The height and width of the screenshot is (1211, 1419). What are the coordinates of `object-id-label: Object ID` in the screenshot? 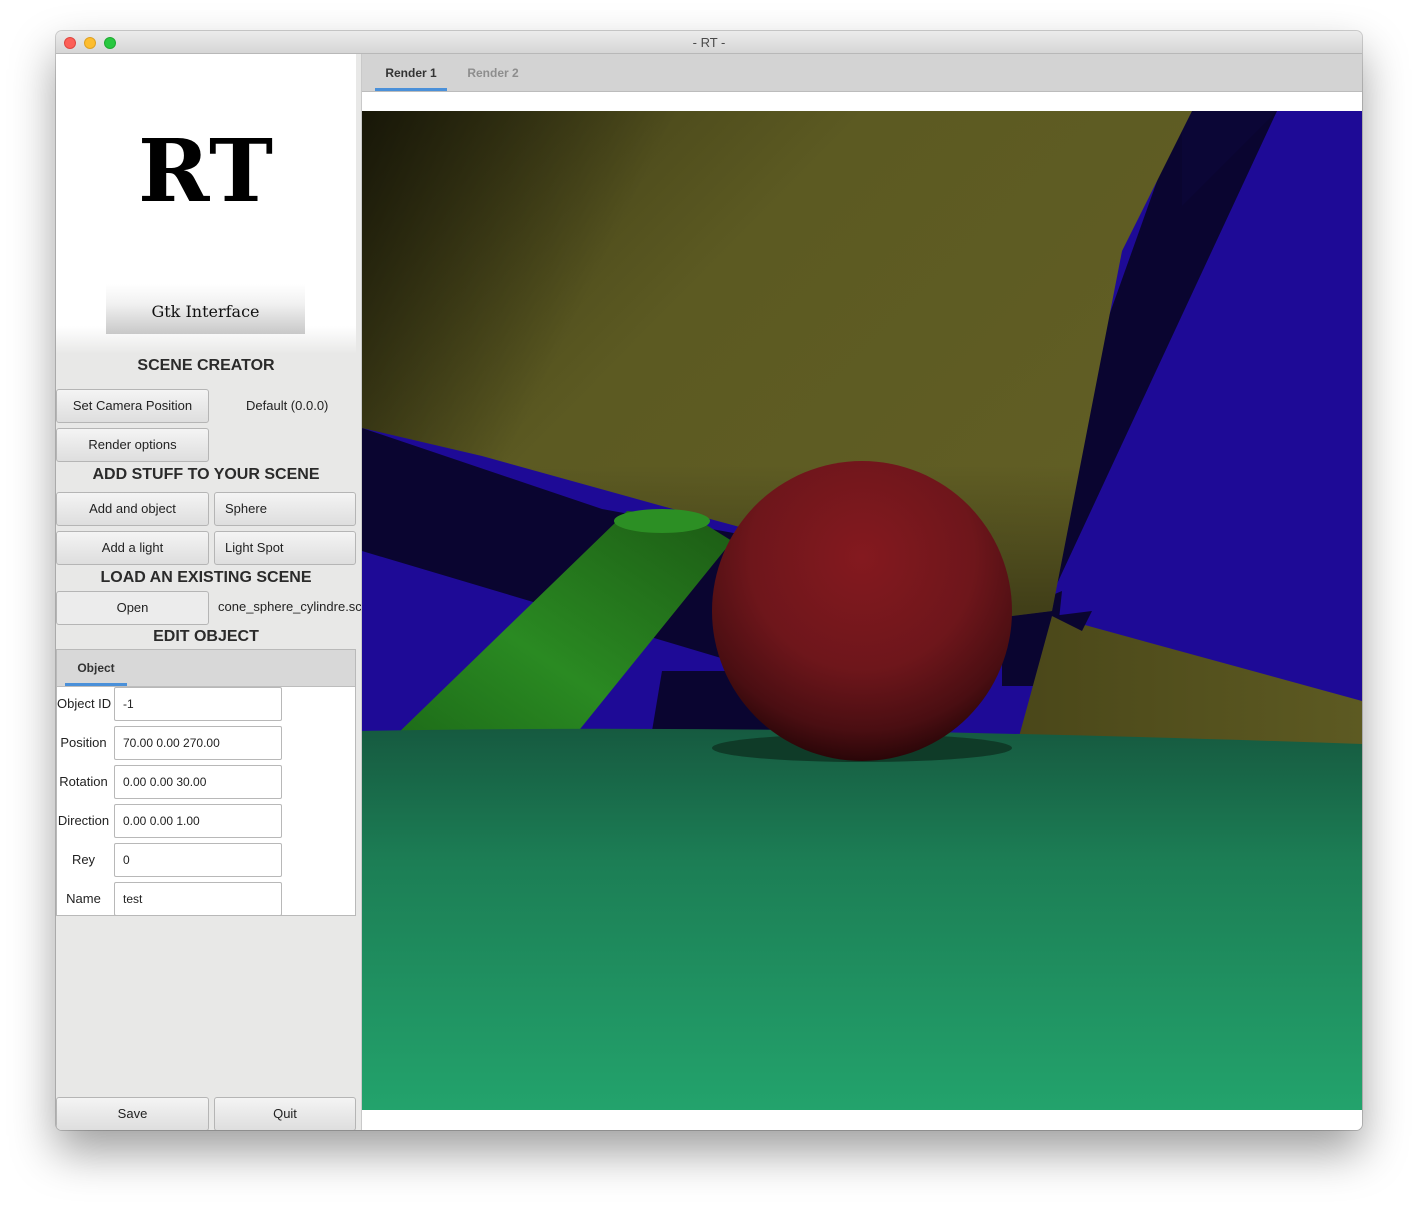 It's located at (84, 703).